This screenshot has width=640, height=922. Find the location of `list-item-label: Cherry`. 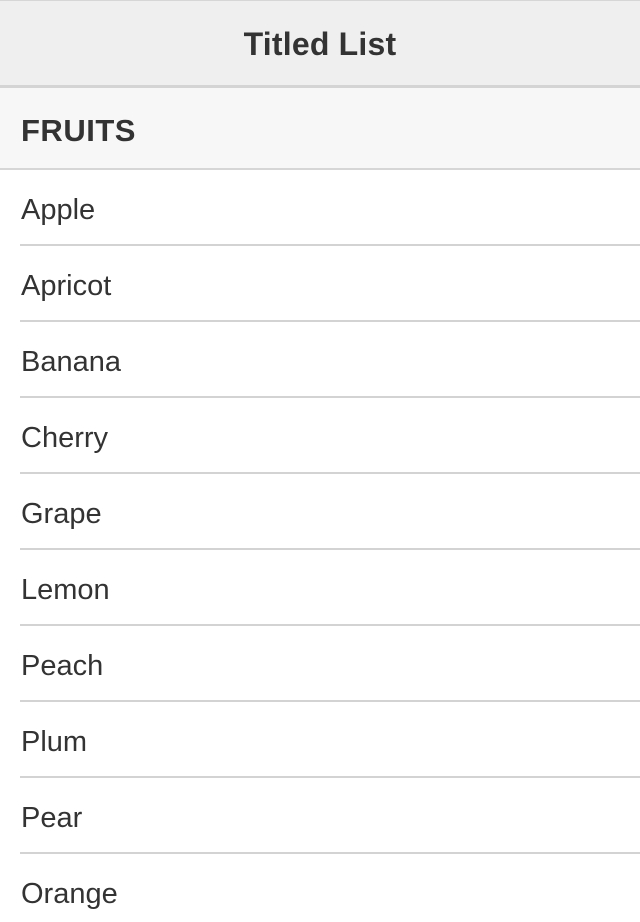

list-item-label: Cherry is located at coordinates (65, 437).